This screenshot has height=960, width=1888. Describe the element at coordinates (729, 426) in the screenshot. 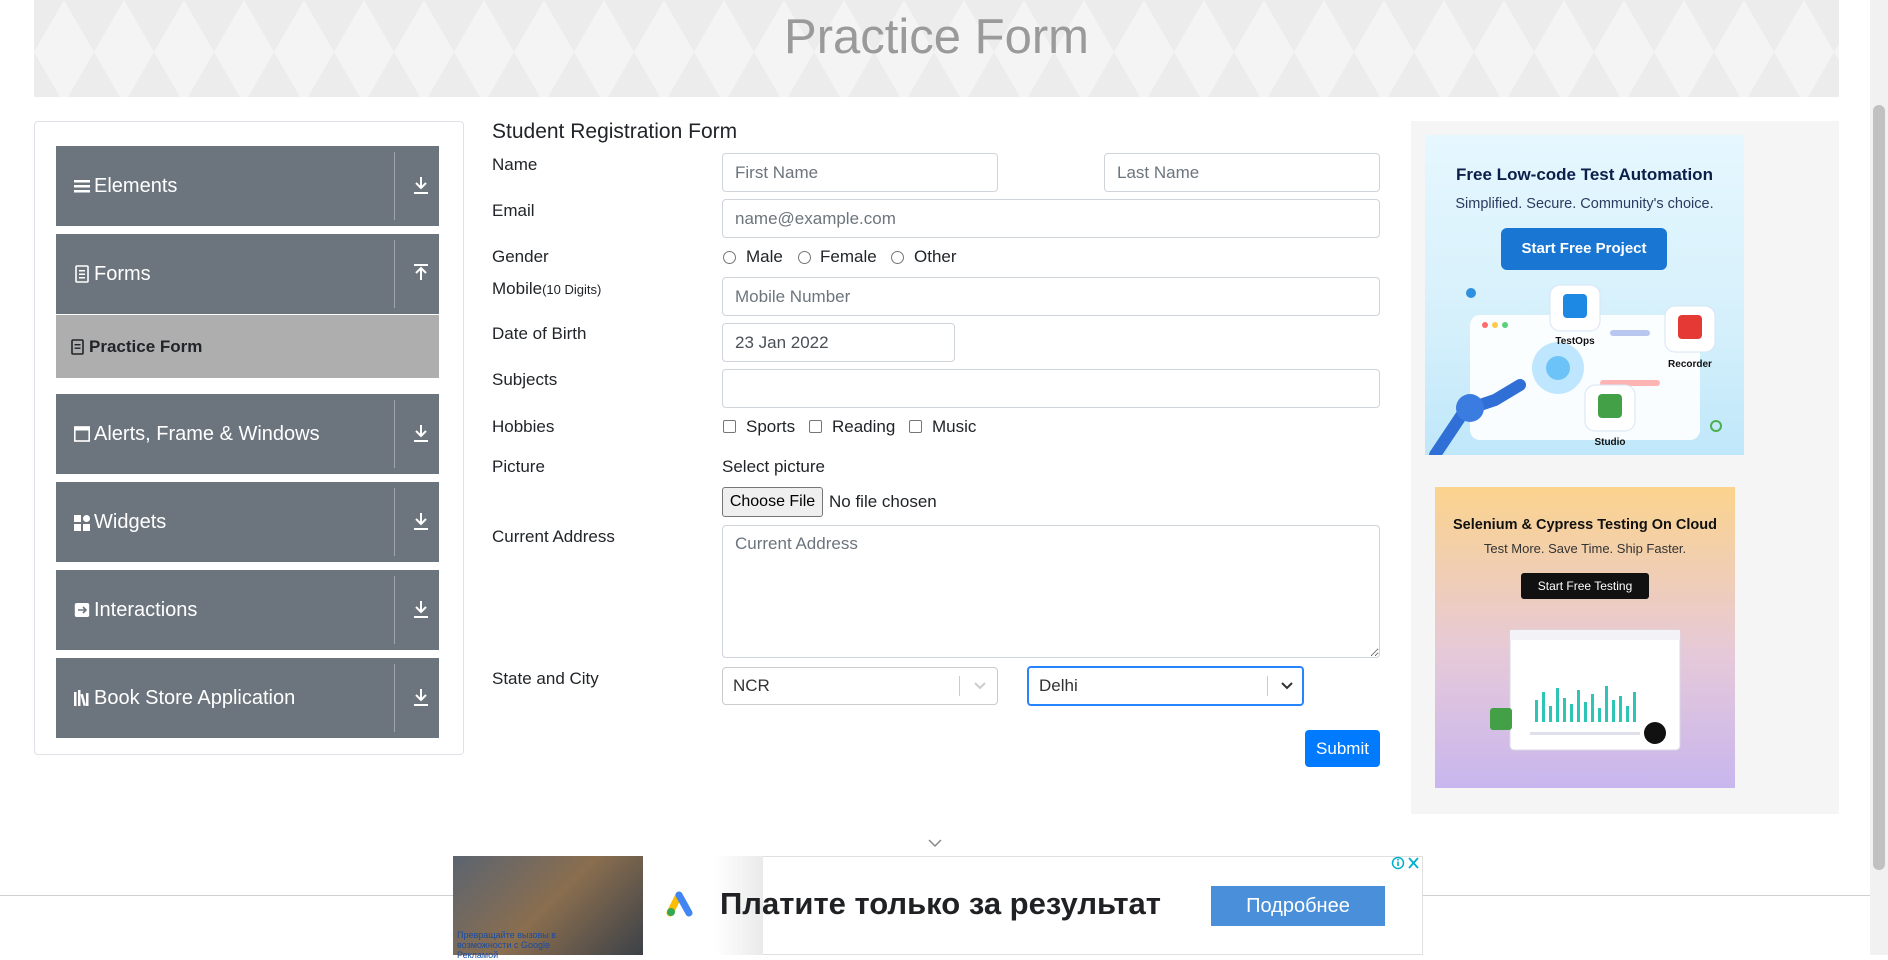

I see `hobby-sports-checkbox` at that location.